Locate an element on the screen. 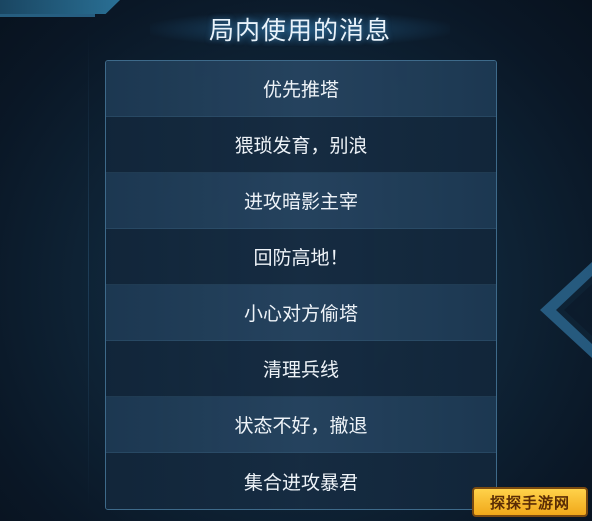 Image resolution: width=592 pixels, height=521 pixels. panel-title: 局内使用的消息 is located at coordinates (299, 30).